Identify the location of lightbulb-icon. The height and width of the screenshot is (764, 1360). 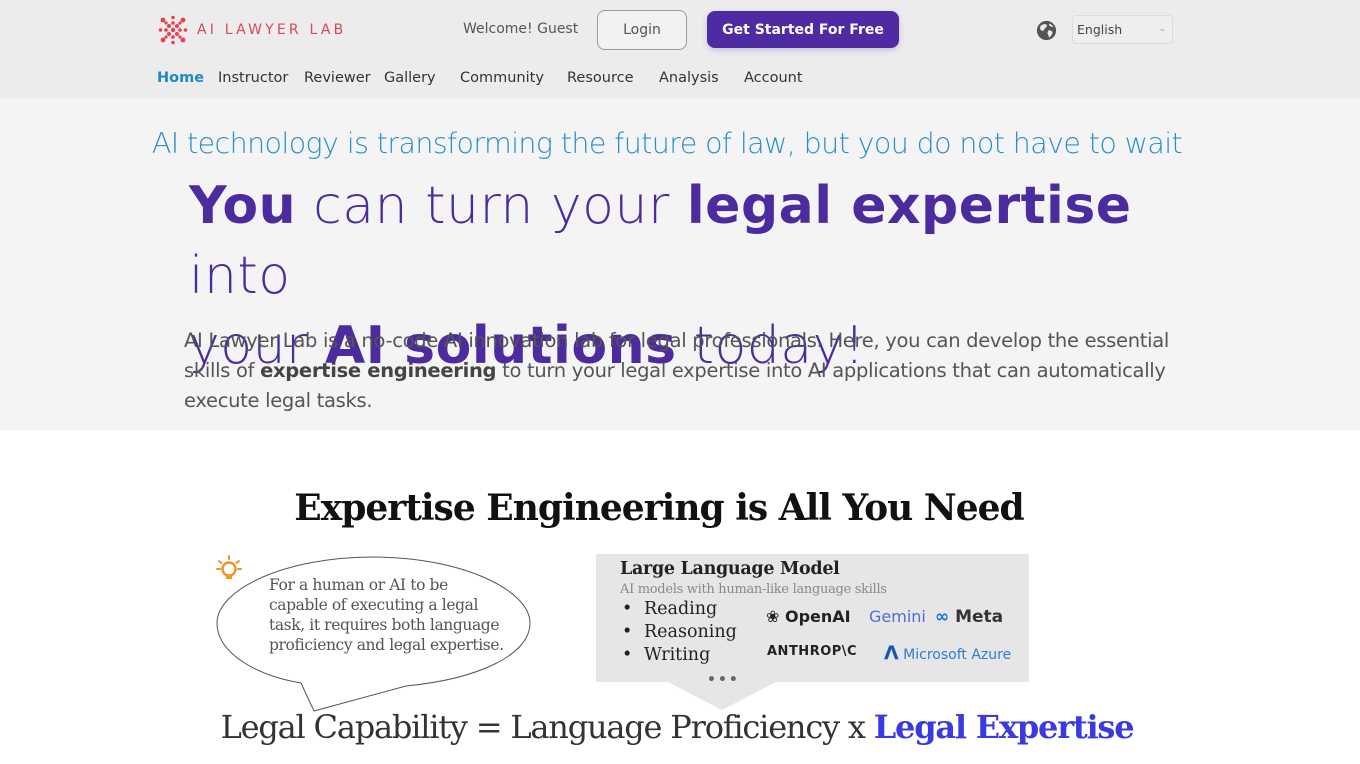
(229, 567).